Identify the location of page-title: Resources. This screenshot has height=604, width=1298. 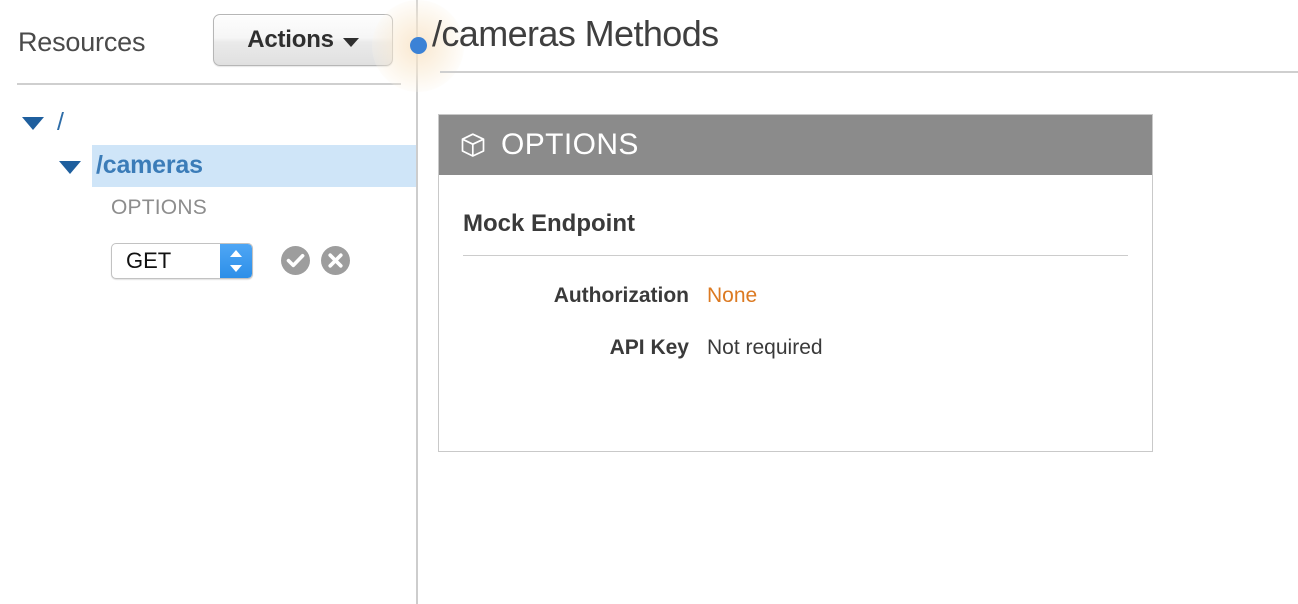
(82, 42).